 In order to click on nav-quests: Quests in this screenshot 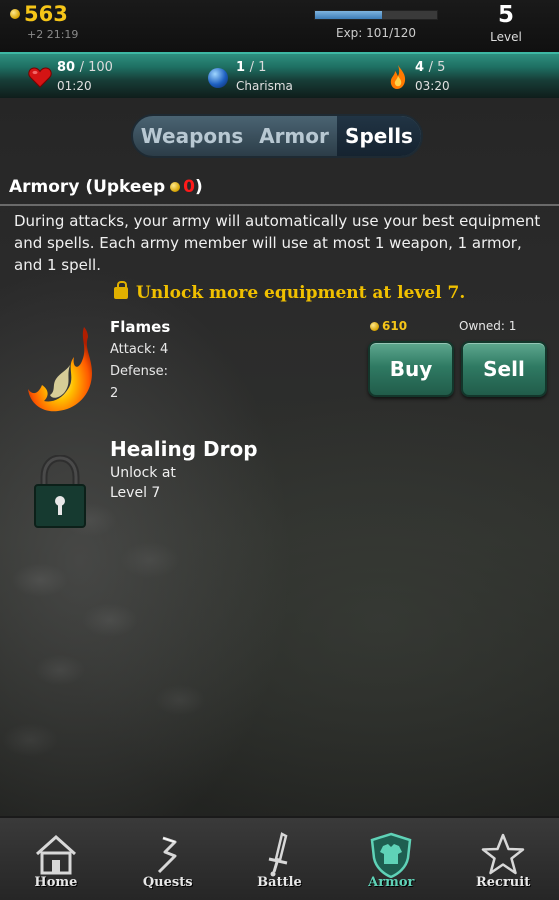, I will do `click(168, 859)`.